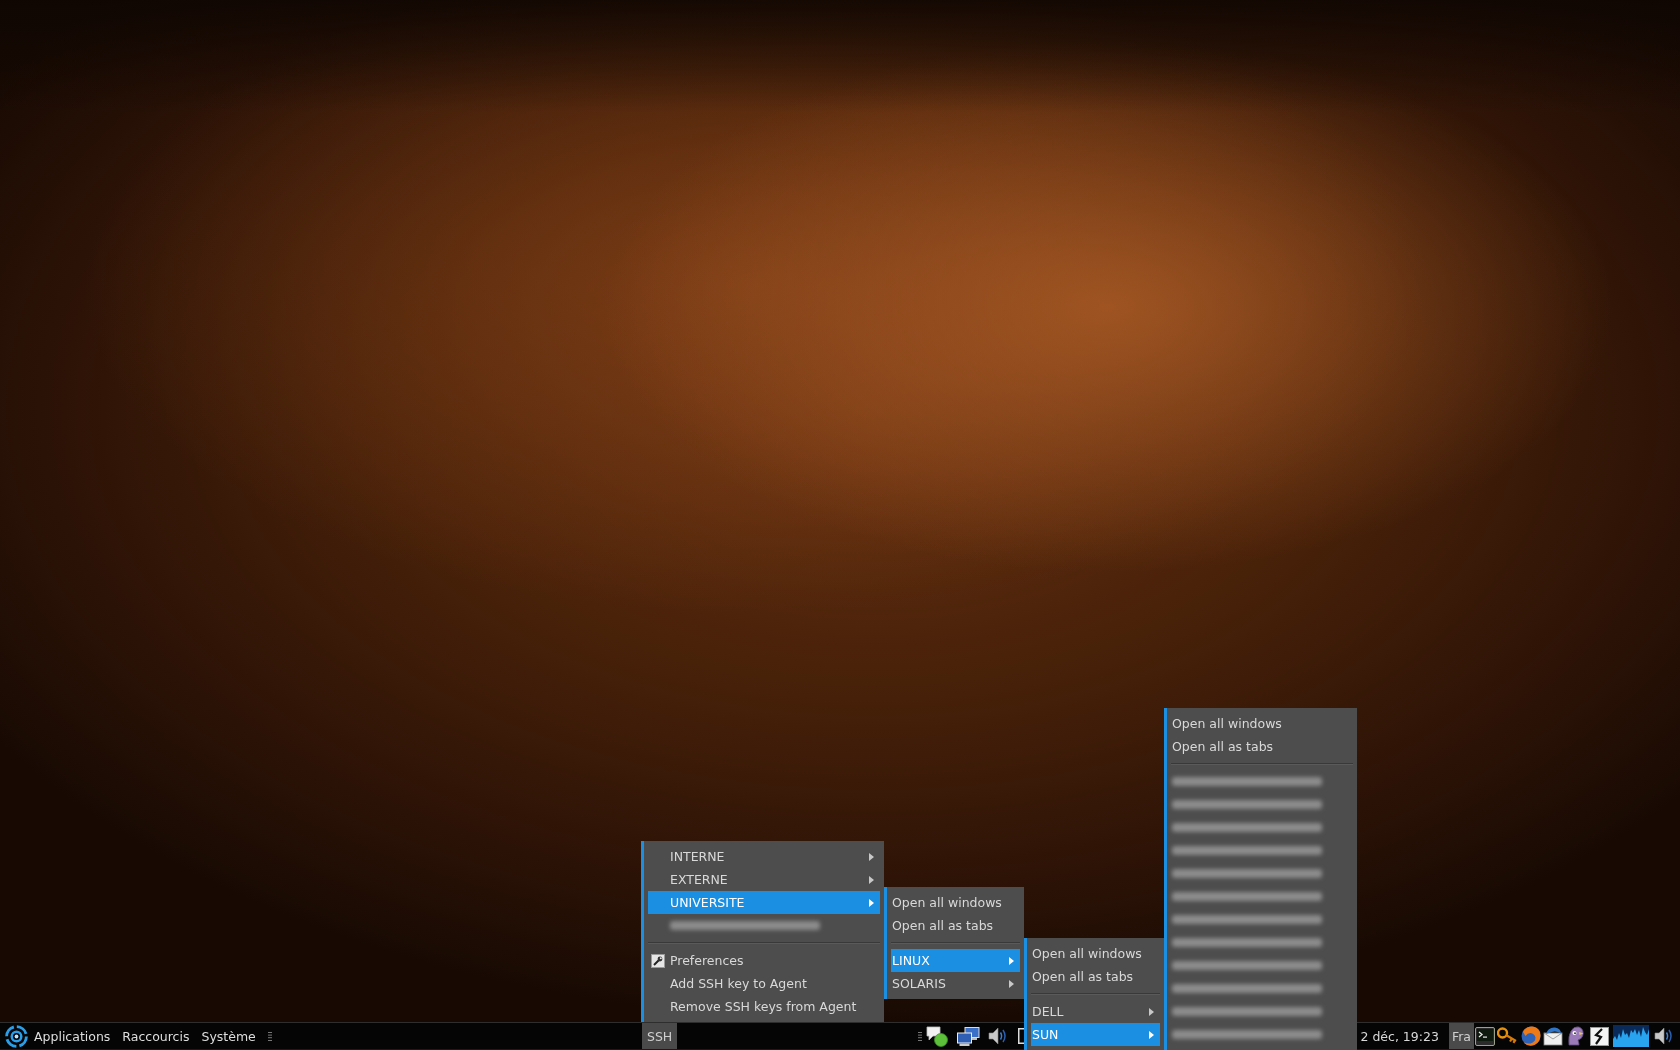  Describe the element at coordinates (764, 1006) in the screenshot. I see `menu-item: Remove SSH keys from Agent` at that location.